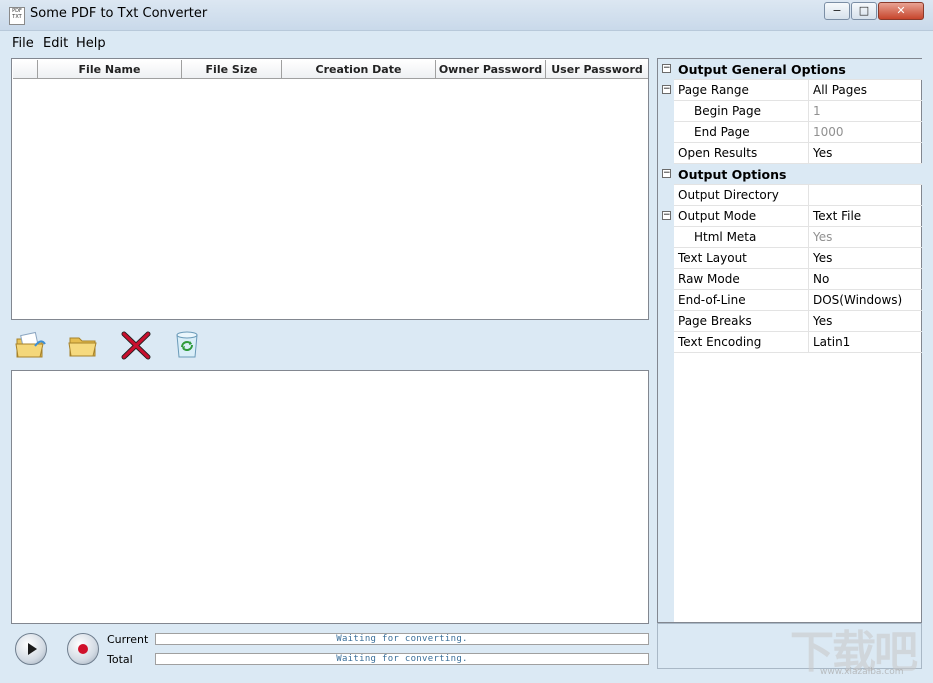  What do you see at coordinates (666, 173) in the screenshot?
I see `collapse-output-icon: −` at bounding box center [666, 173].